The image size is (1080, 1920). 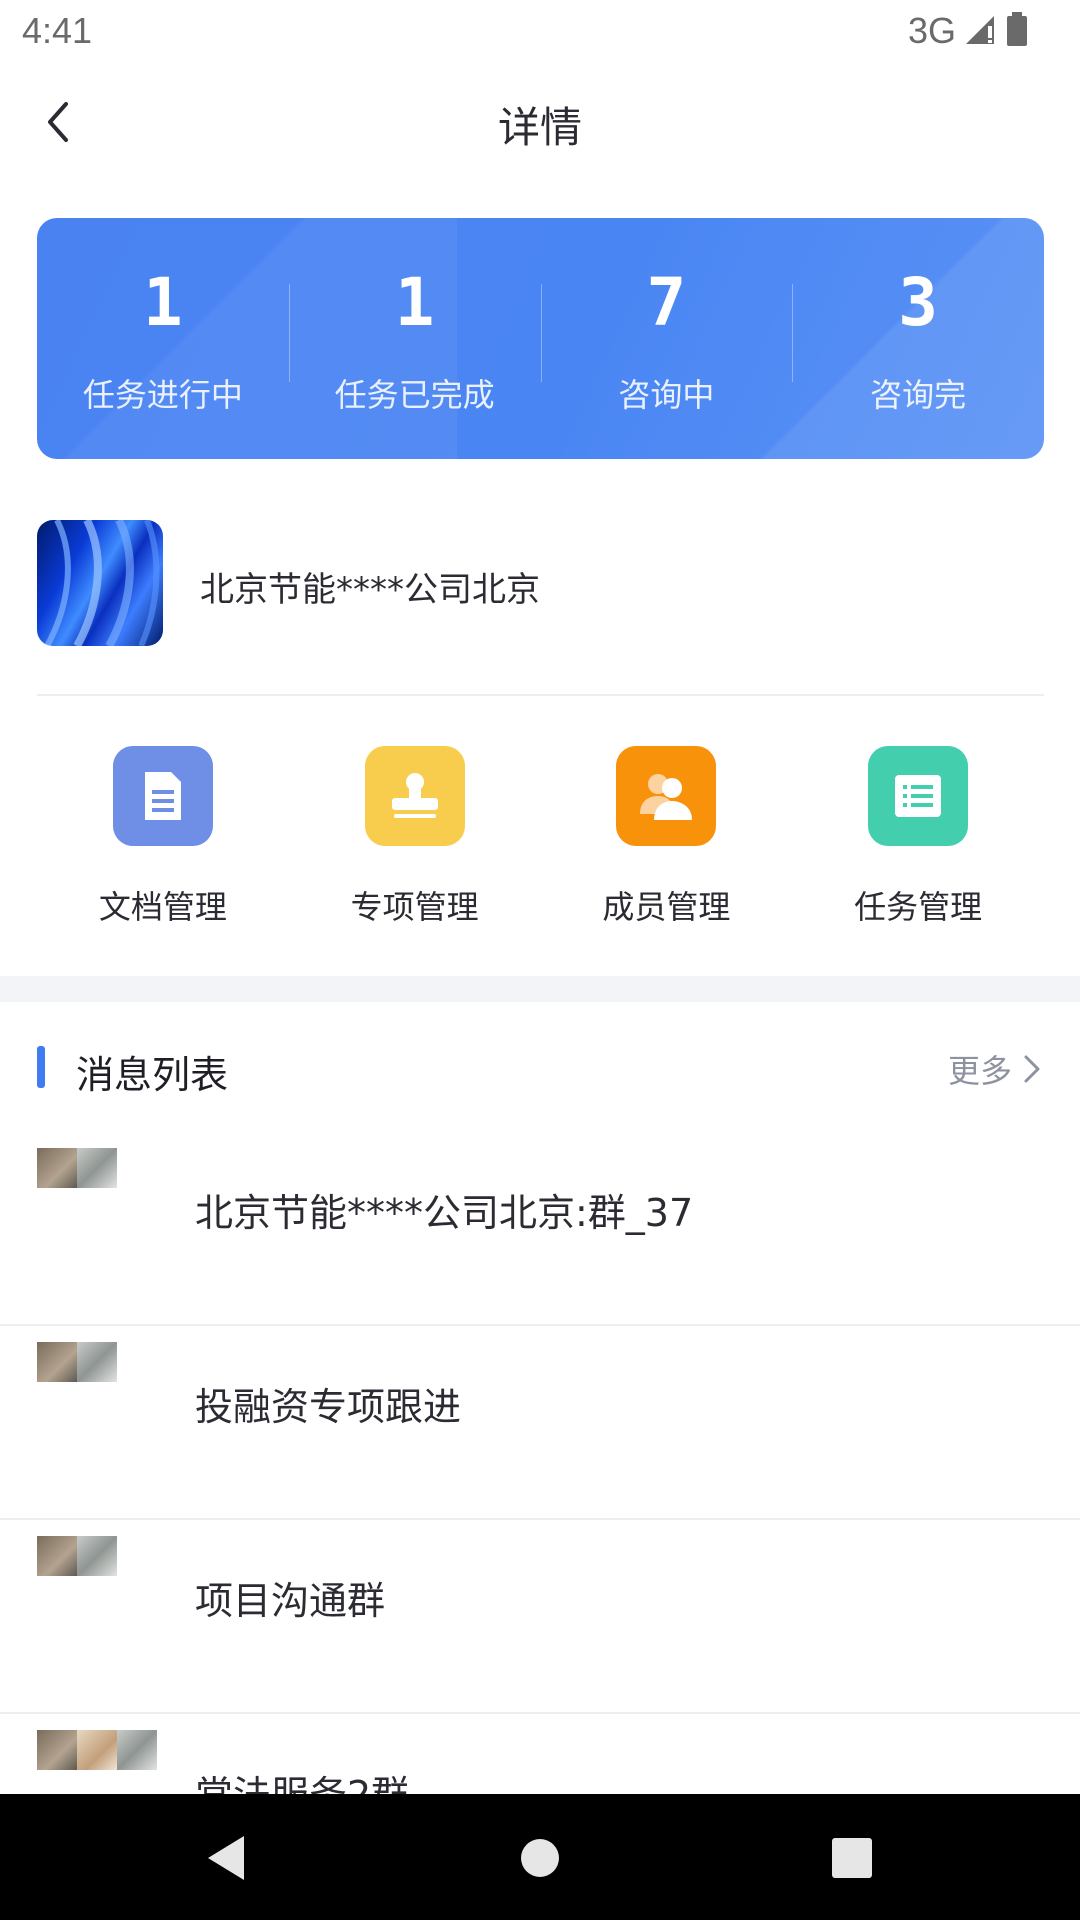 What do you see at coordinates (918, 796) in the screenshot?
I see `task-list-icon` at bounding box center [918, 796].